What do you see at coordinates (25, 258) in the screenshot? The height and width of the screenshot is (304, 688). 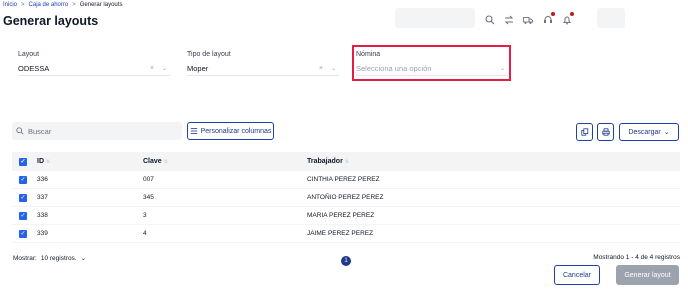 I see `mostrar-label: Mostrar:` at bounding box center [25, 258].